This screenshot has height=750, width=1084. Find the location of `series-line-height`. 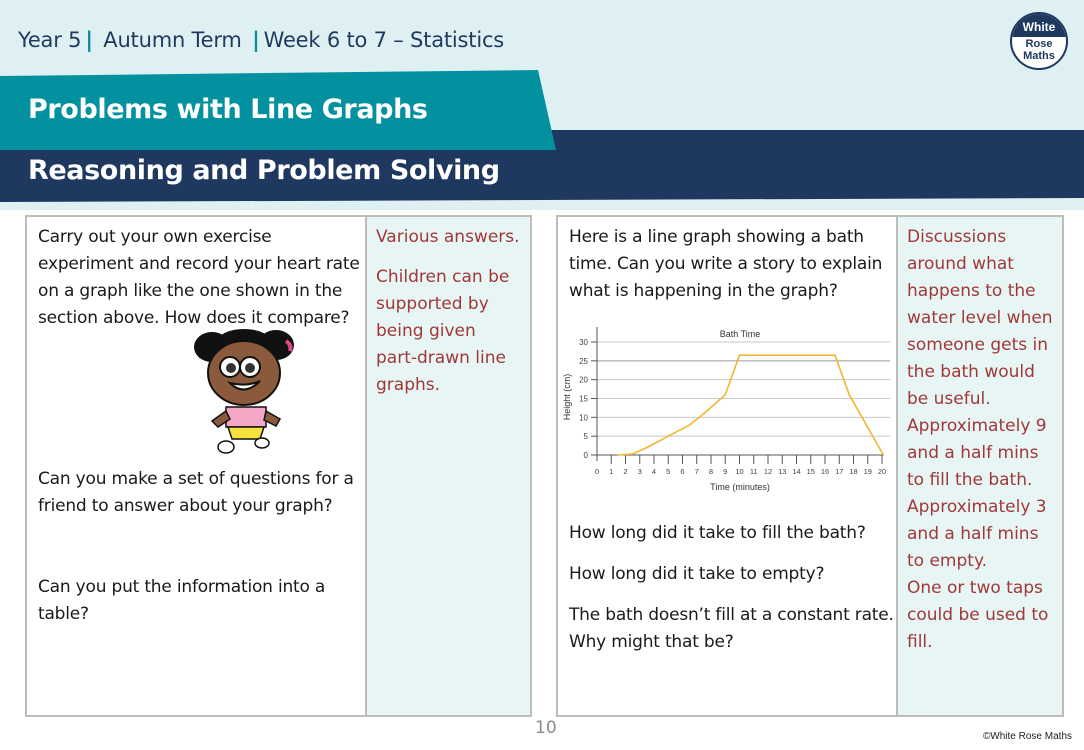

series-line-height is located at coordinates (751, 405).